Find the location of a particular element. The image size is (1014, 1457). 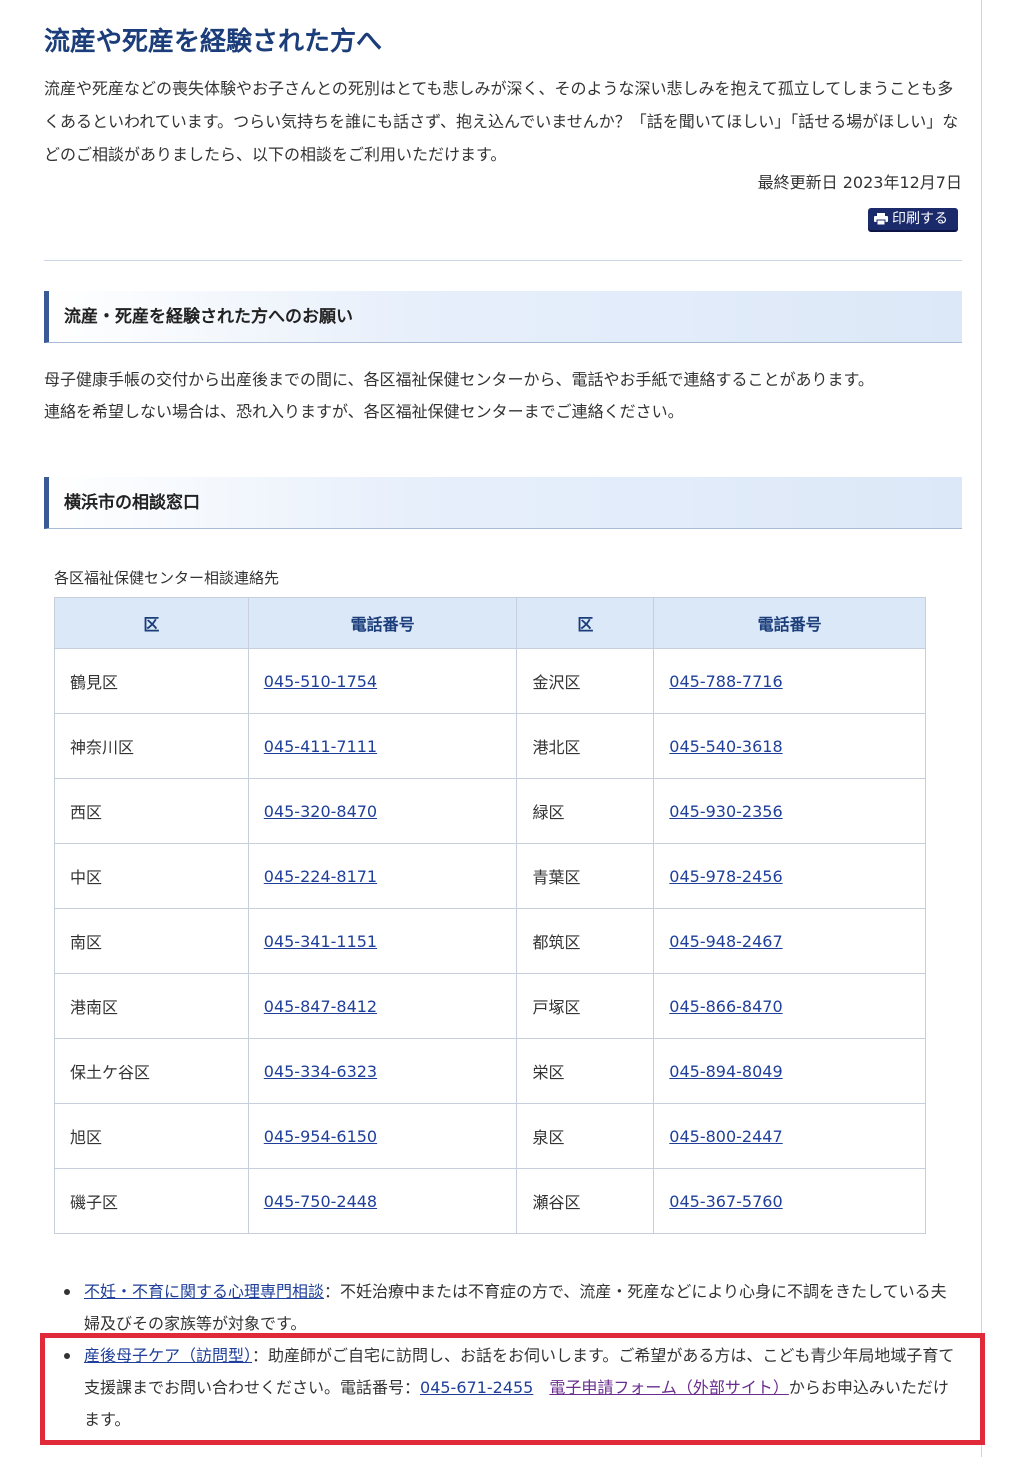

ward-cell: 旭区 is located at coordinates (151, 1136).